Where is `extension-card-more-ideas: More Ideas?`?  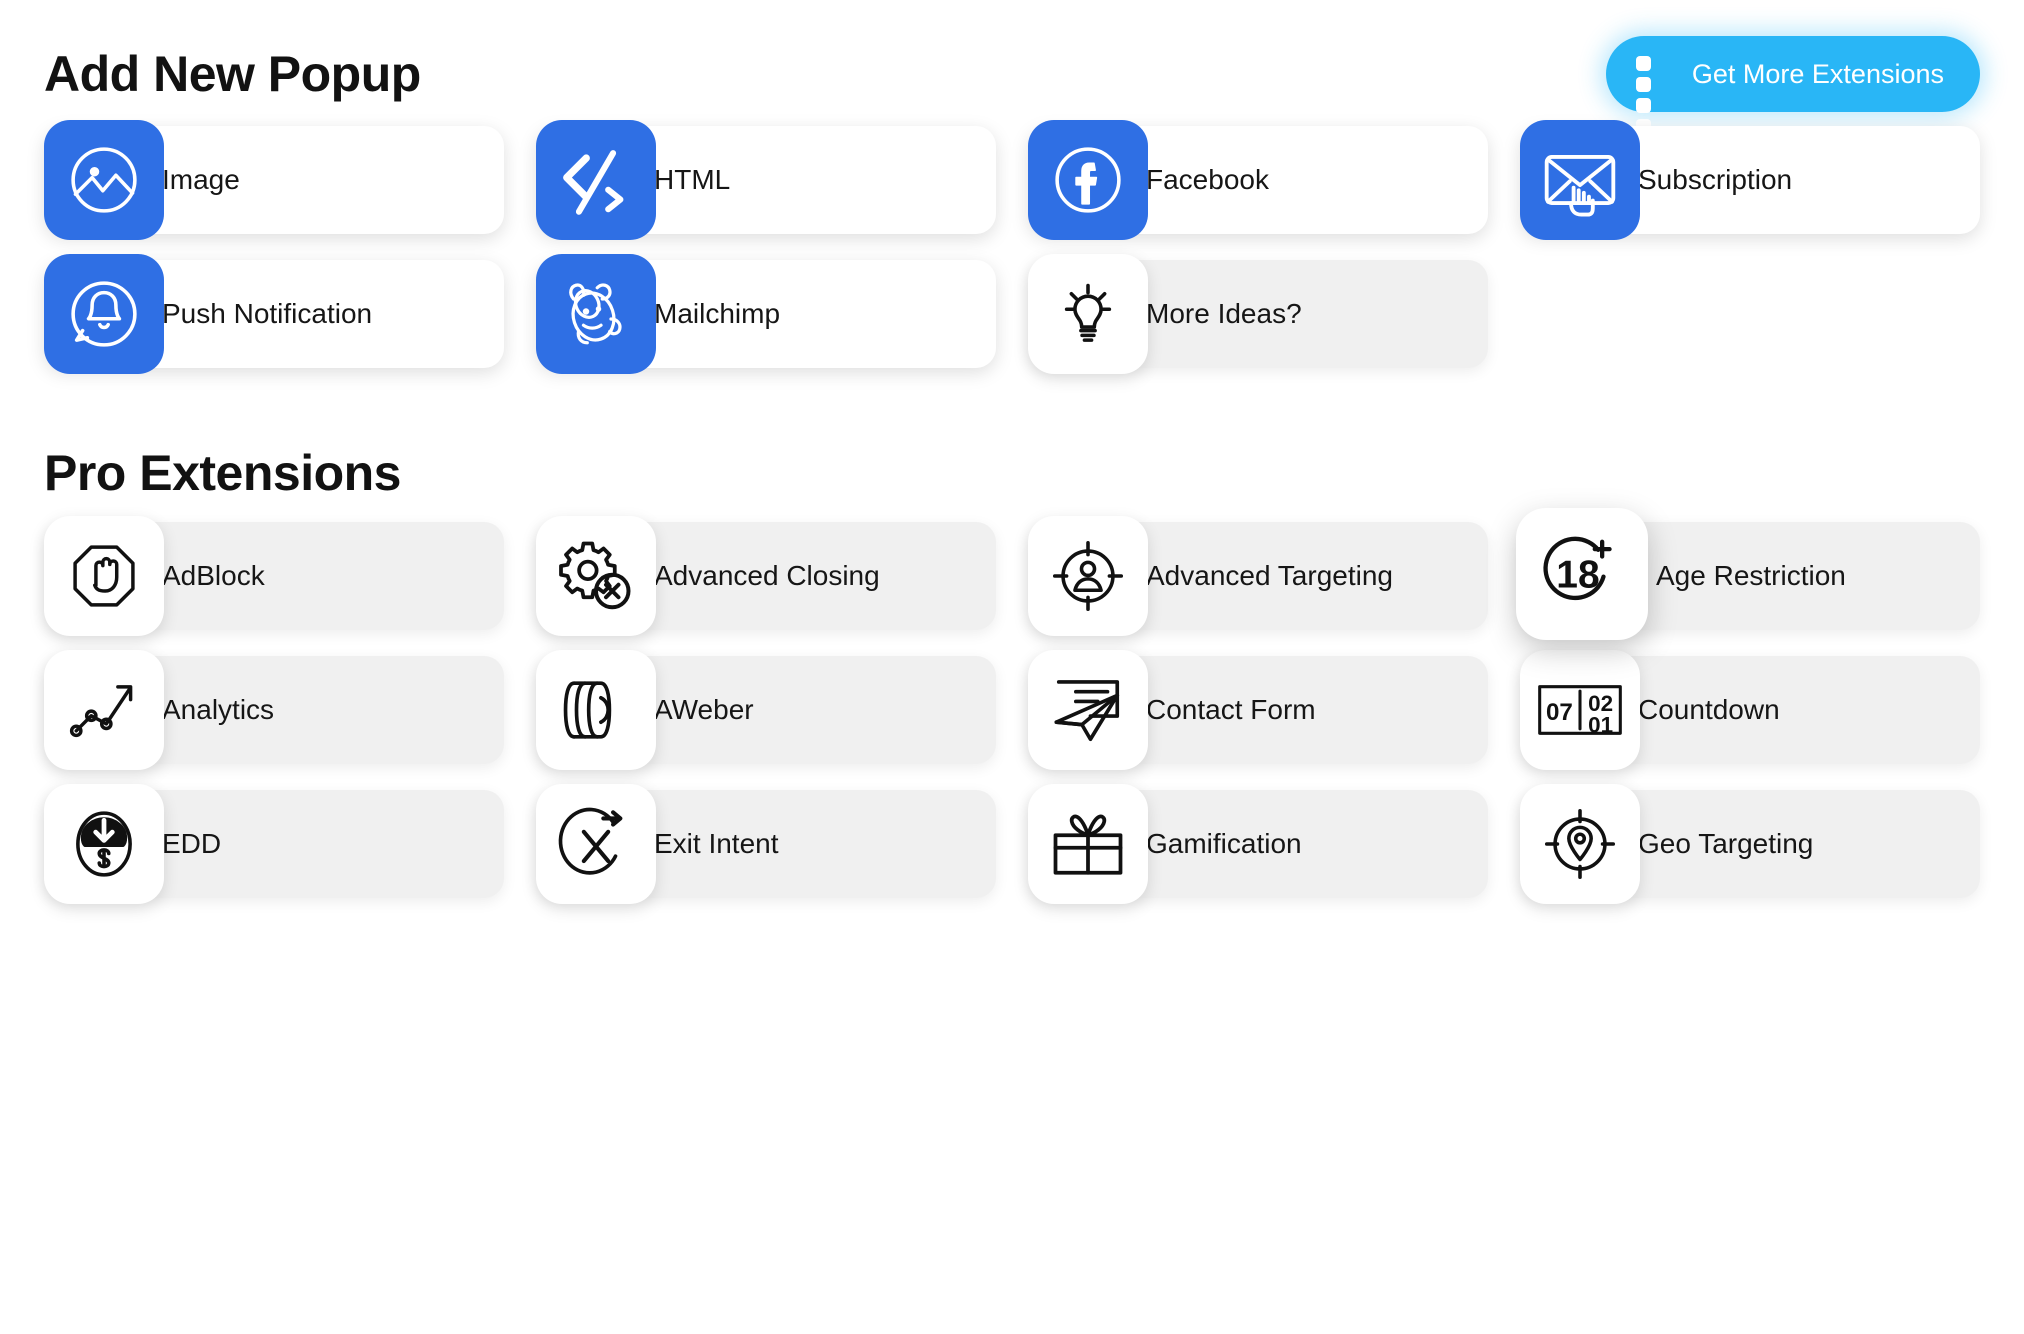 extension-card-more-ideas: More Ideas? is located at coordinates (1258, 314).